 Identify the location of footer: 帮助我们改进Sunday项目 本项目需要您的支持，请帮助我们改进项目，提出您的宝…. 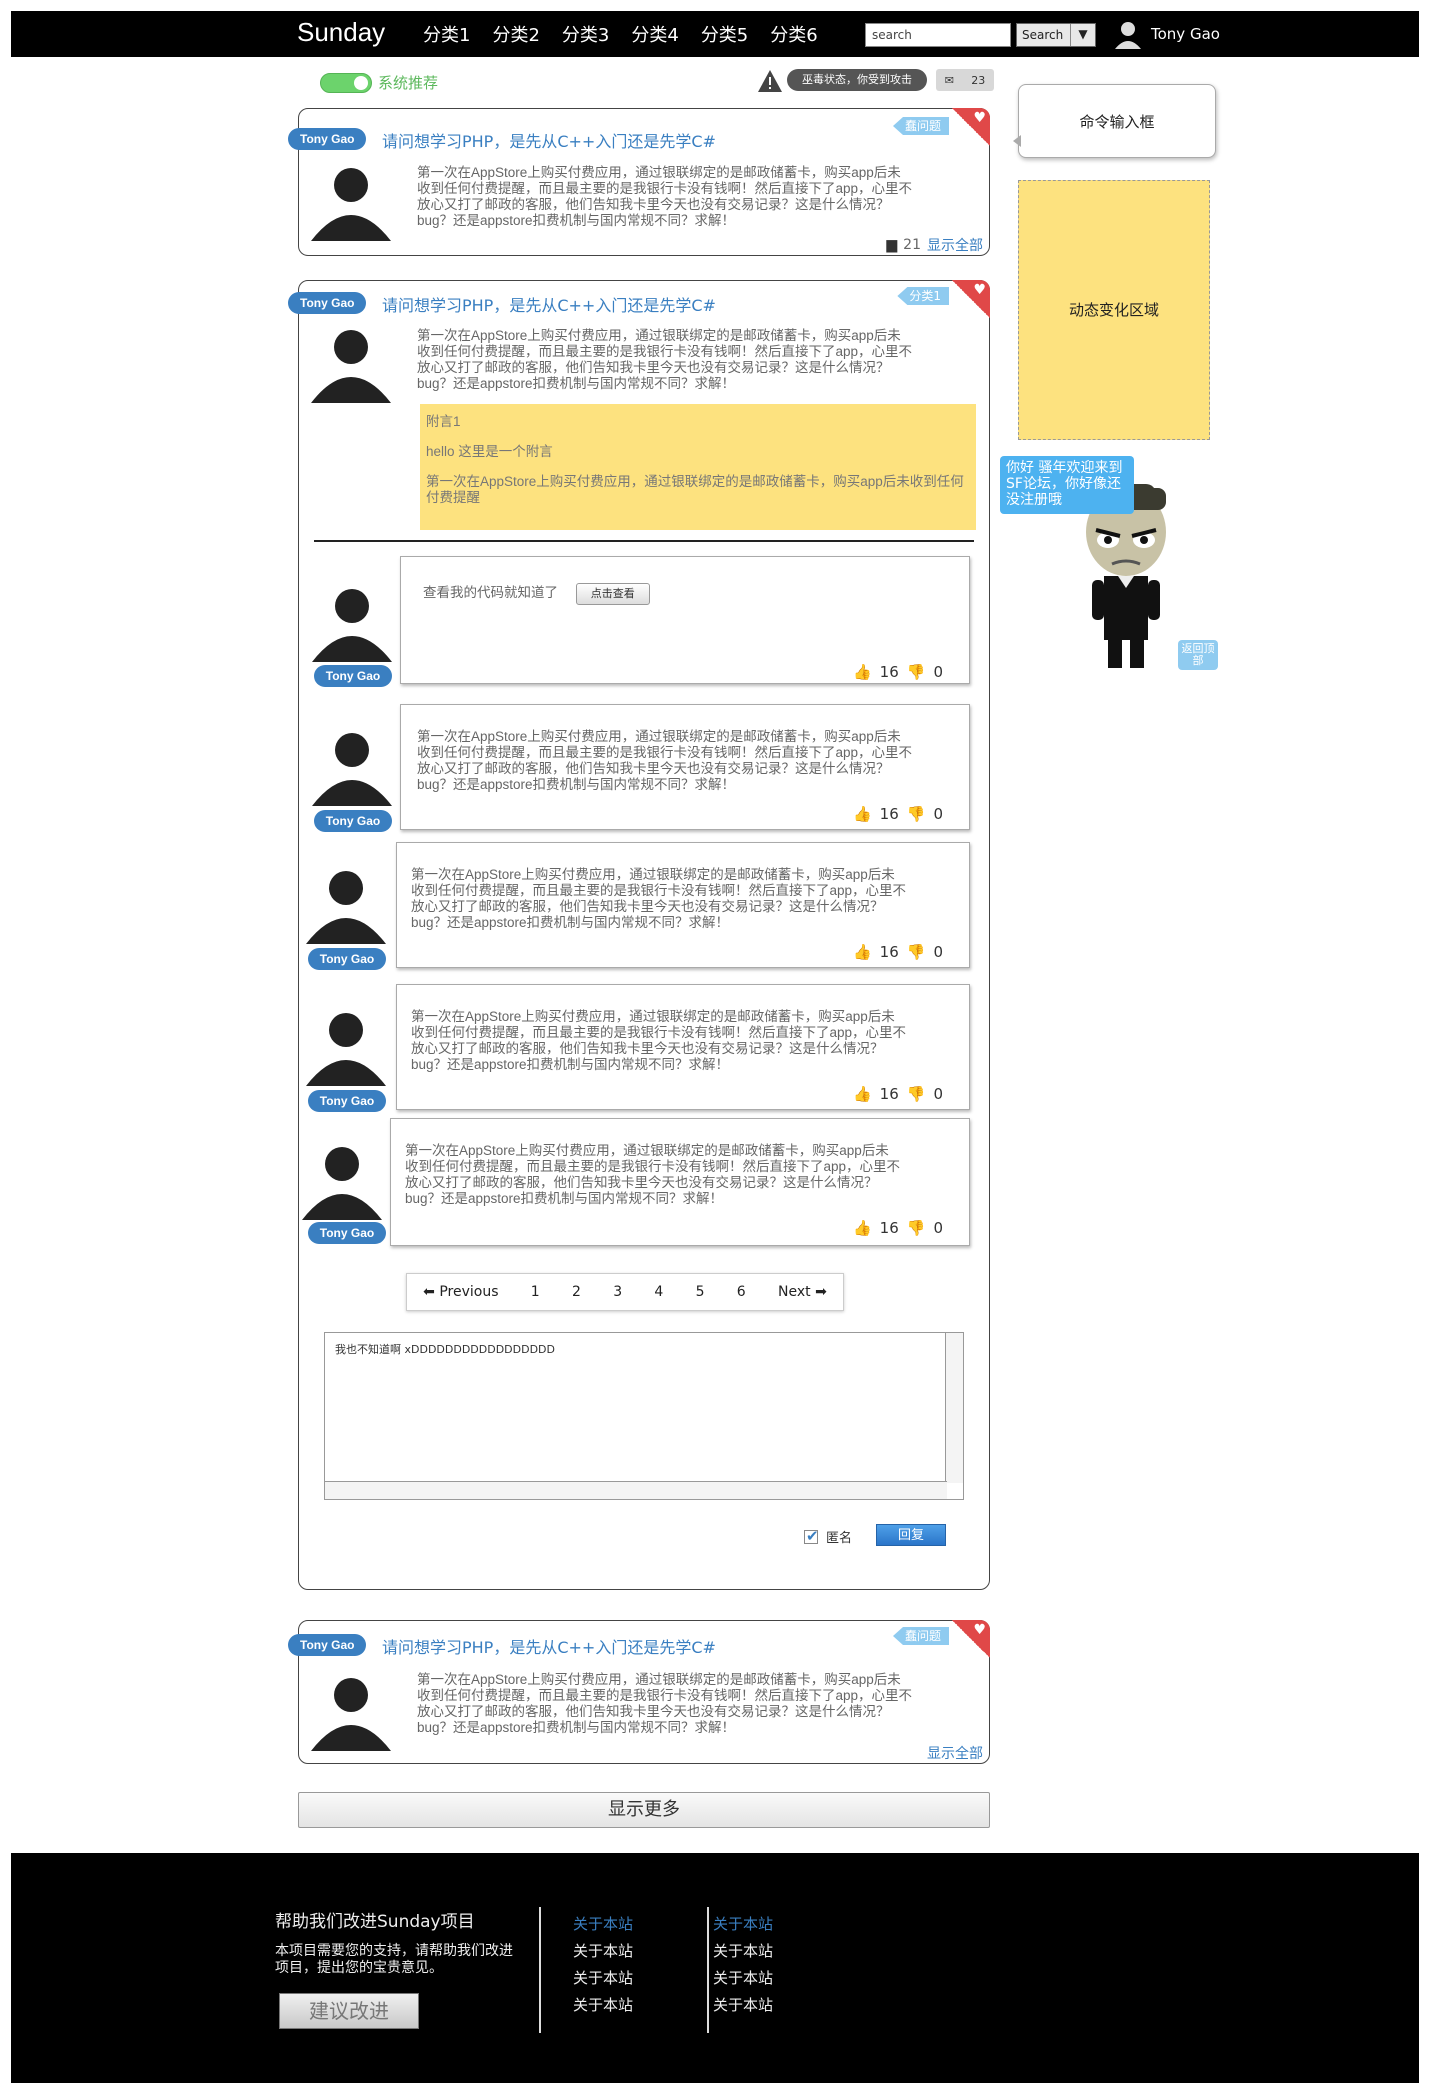
(715, 1968).